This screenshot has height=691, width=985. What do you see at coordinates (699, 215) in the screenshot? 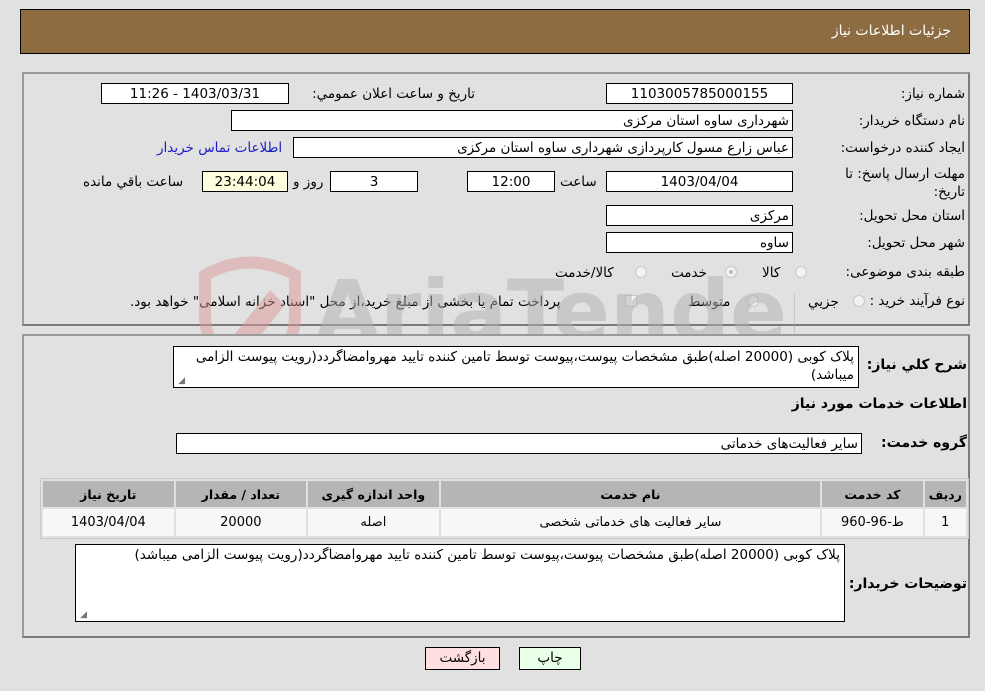
I see `delivery-province-field: مرکزی` at bounding box center [699, 215].